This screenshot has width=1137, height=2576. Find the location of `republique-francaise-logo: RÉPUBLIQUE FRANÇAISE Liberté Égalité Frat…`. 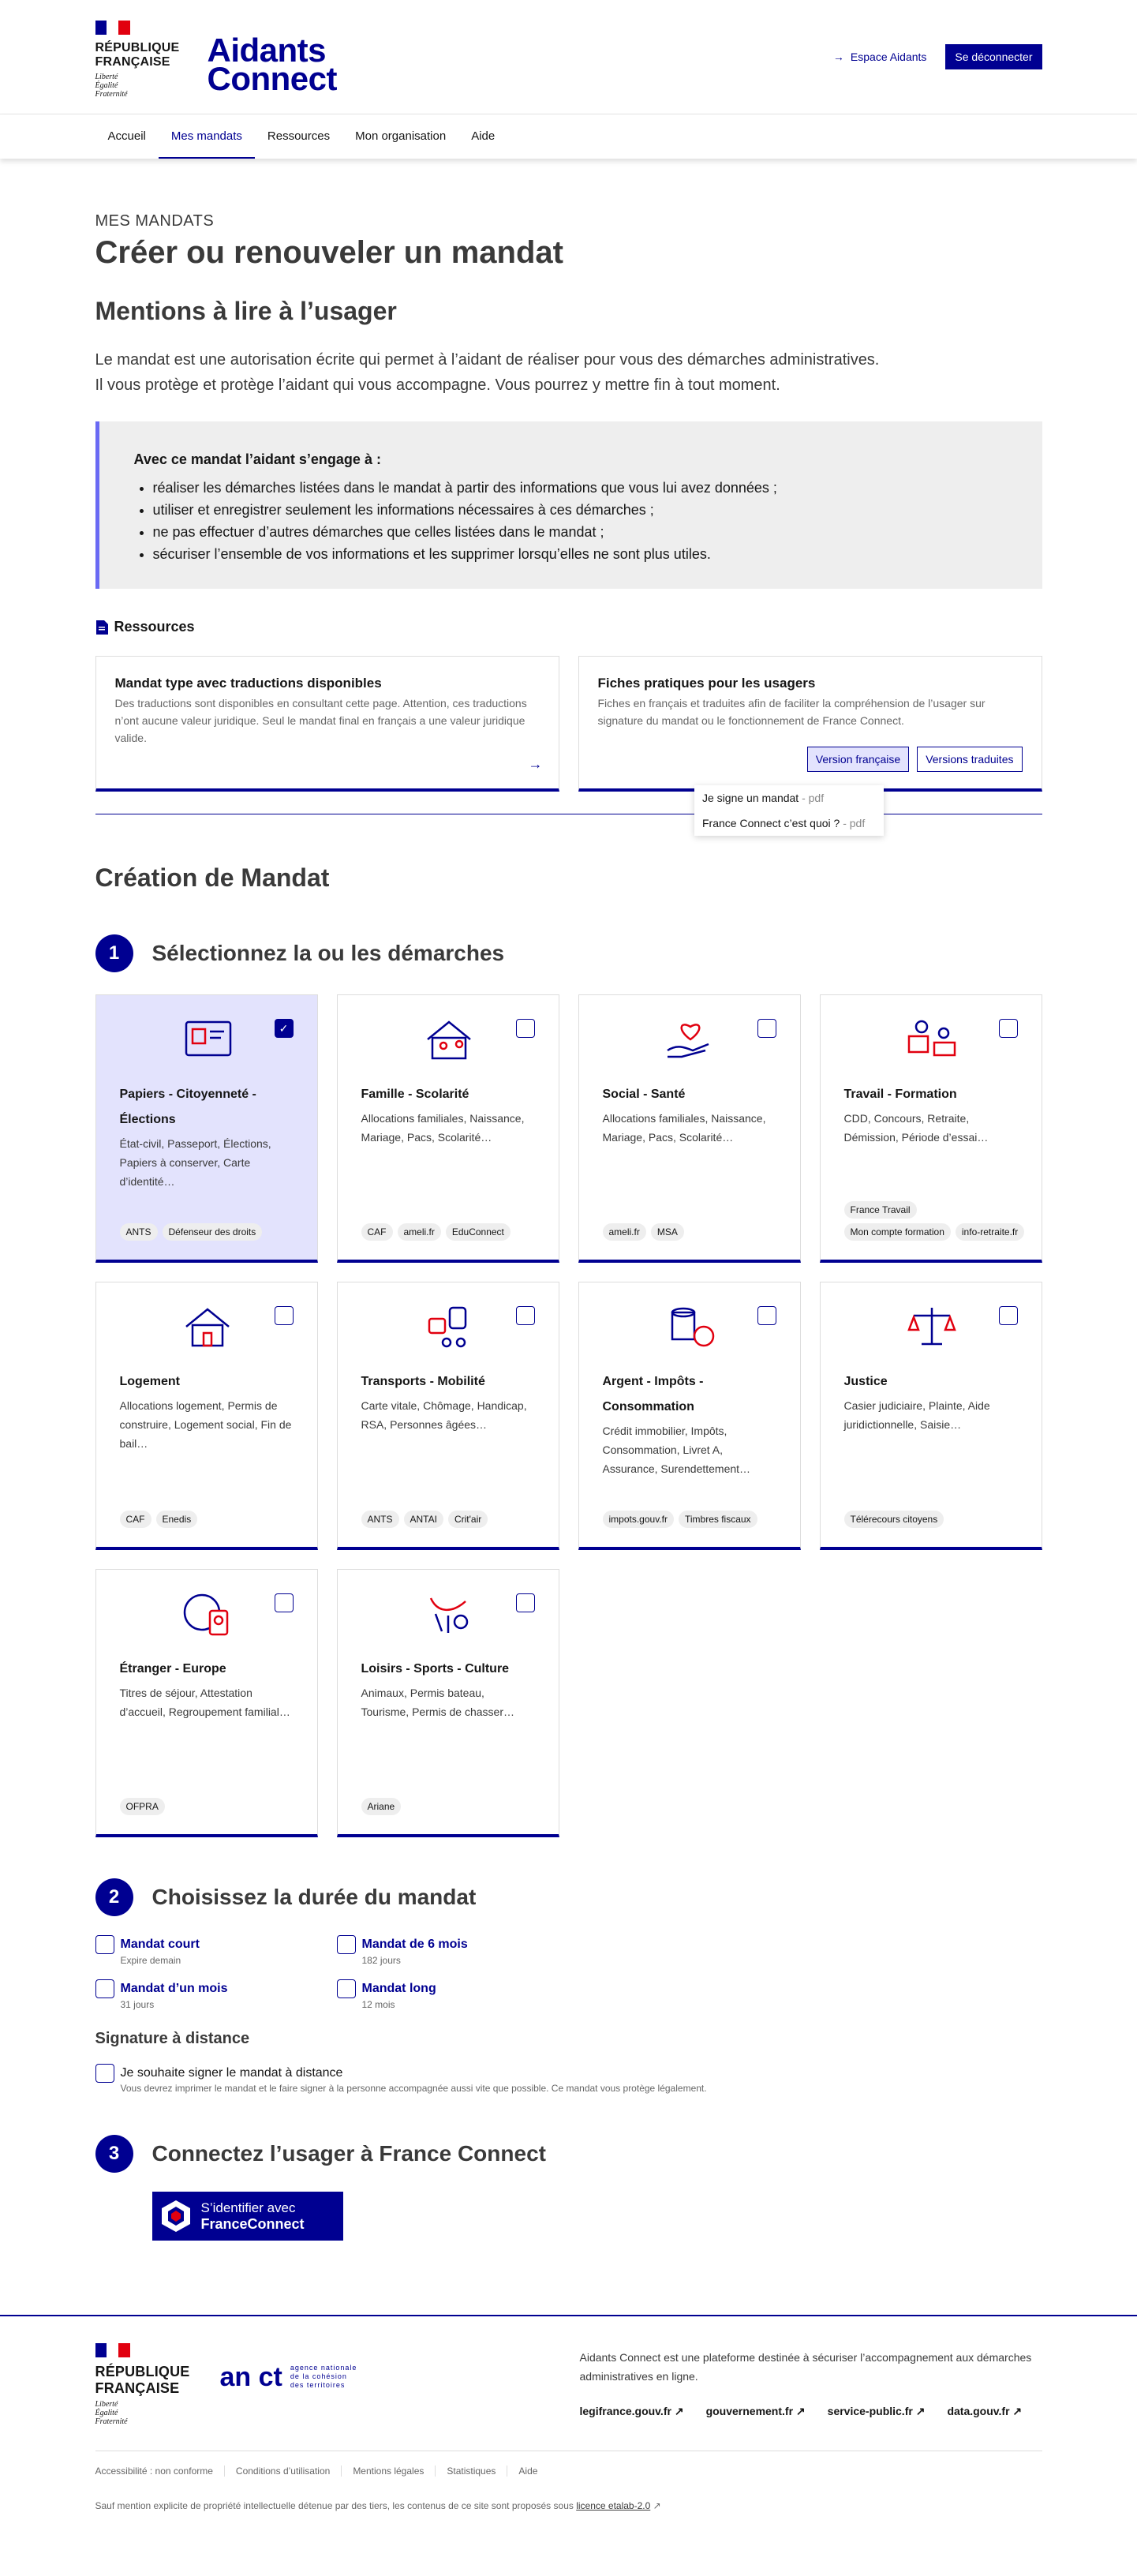

republique-francaise-logo: RÉPUBLIQUE FRANÇAISE Liberté Égalité Frat… is located at coordinates (137, 60).